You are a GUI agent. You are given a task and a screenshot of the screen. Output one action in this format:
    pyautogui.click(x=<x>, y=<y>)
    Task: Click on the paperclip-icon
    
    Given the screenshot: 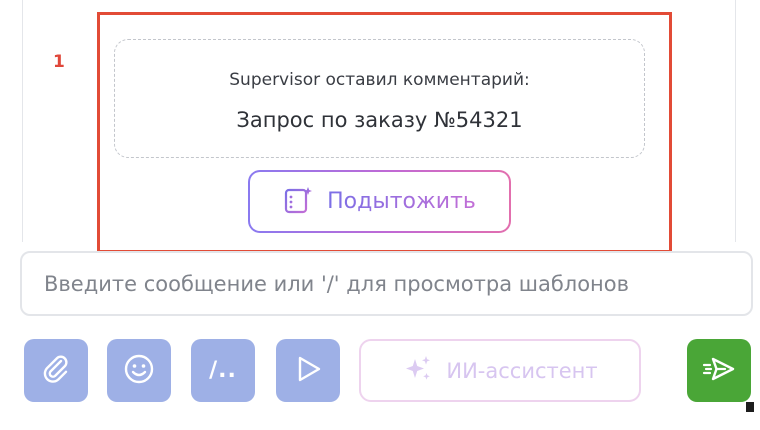 What is the action you would take?
    pyautogui.click(x=56, y=371)
    